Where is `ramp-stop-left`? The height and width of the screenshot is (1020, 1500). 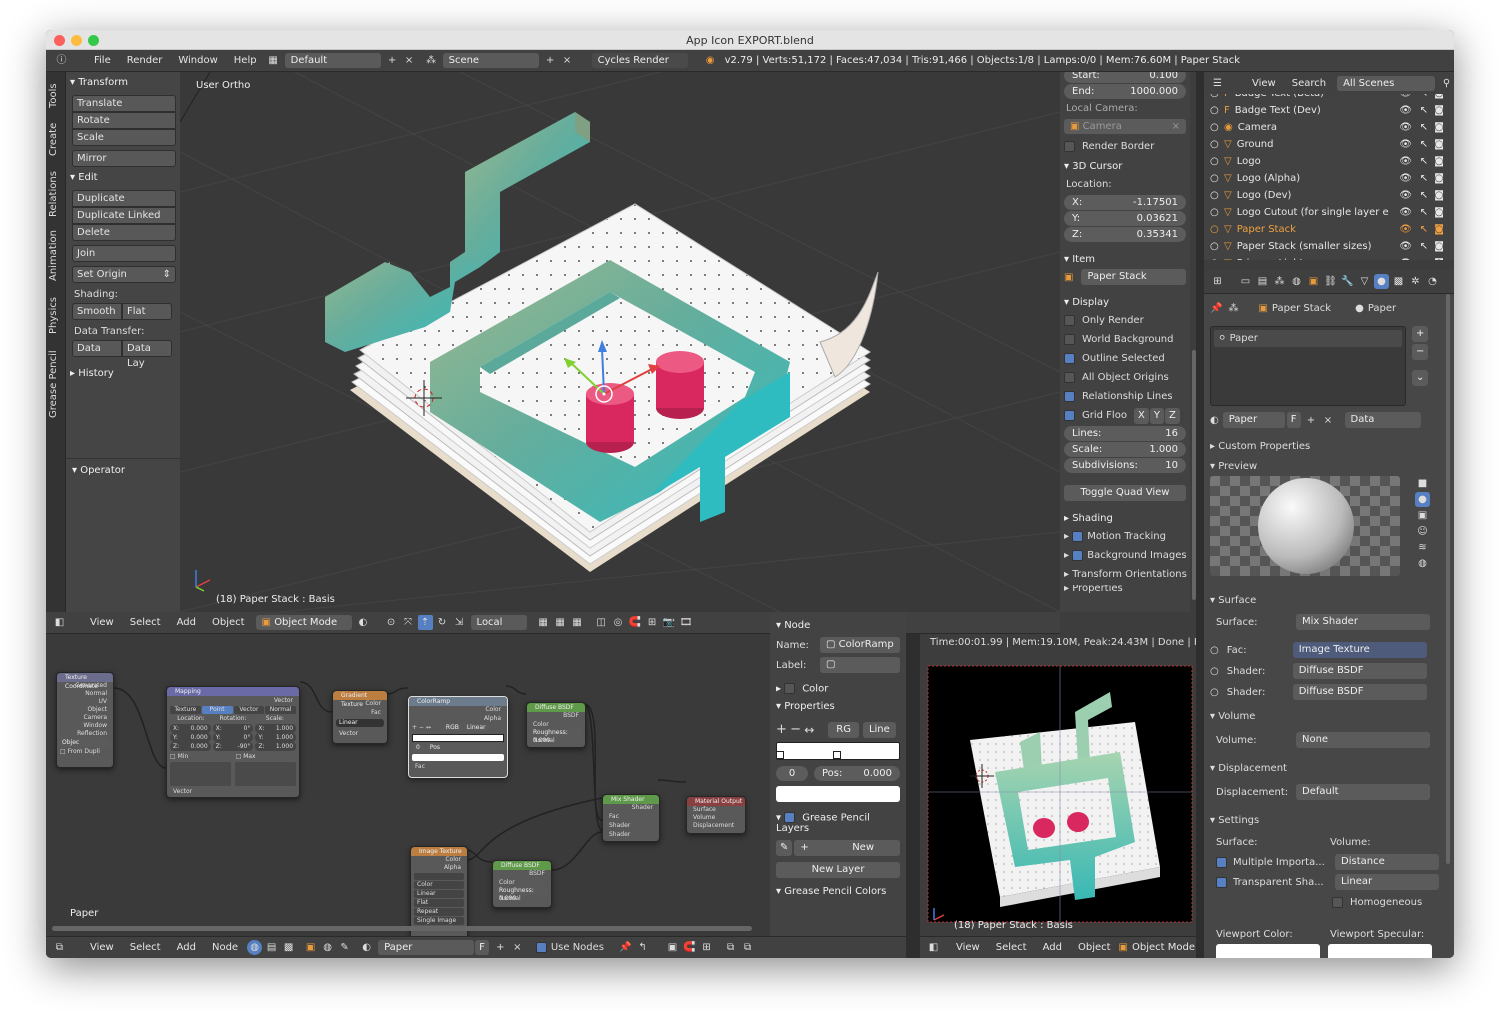
ramp-stop-left is located at coordinates (780, 754).